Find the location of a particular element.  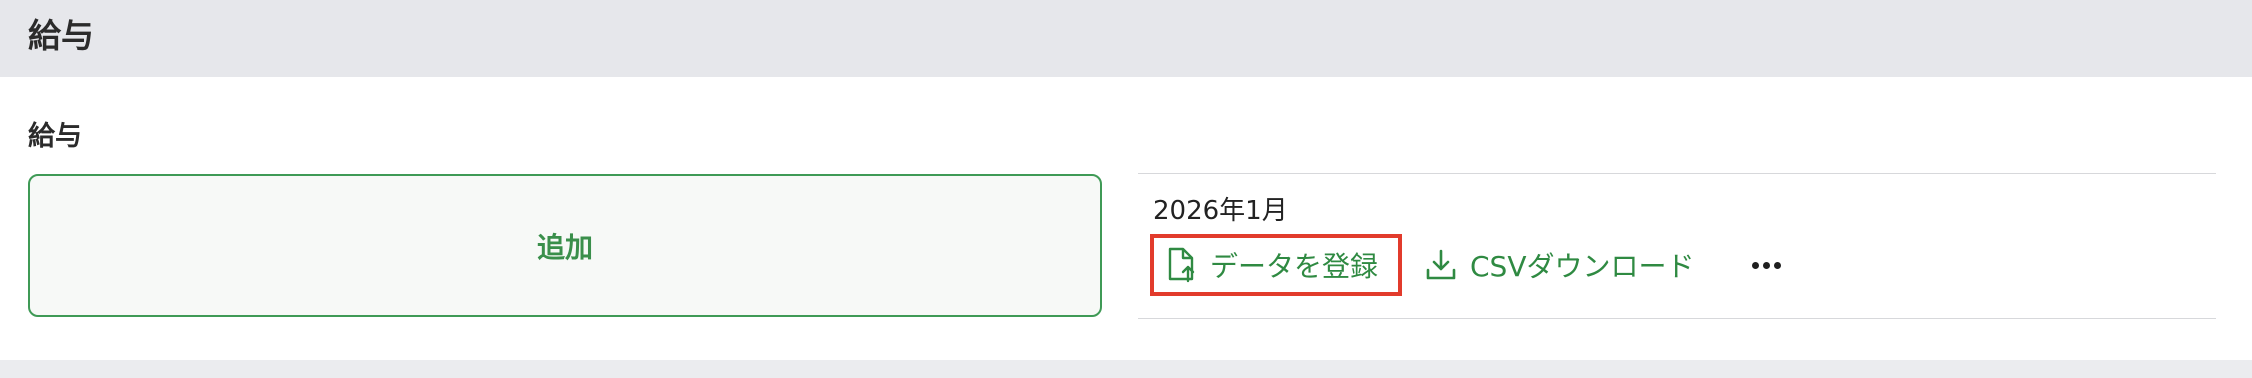

csv-download-button: CSVダウンロード is located at coordinates (1559, 265).